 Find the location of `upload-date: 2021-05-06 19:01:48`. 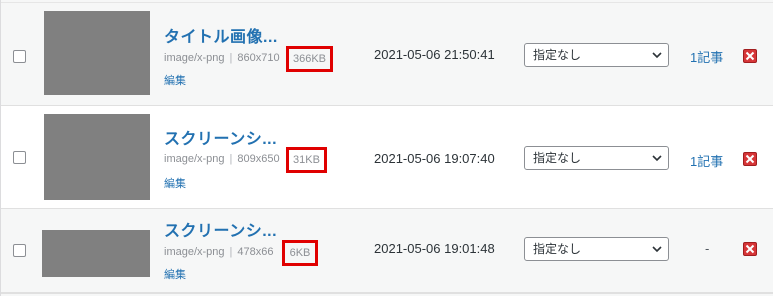

upload-date: 2021-05-06 19:01:48 is located at coordinates (434, 248).